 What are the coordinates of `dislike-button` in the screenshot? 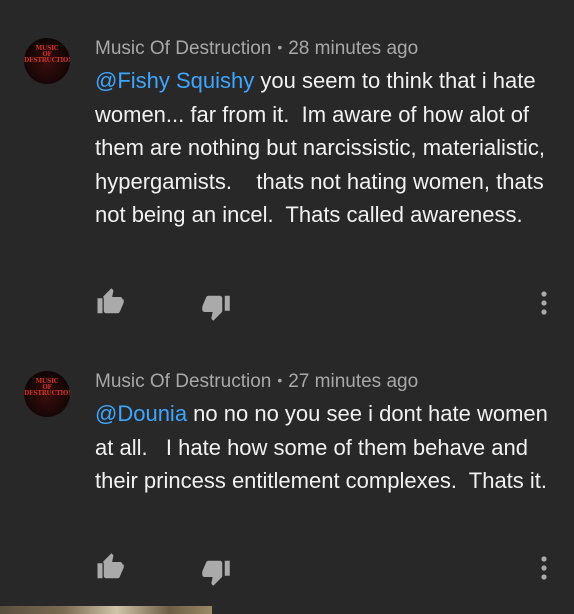 It's located at (216, 572).